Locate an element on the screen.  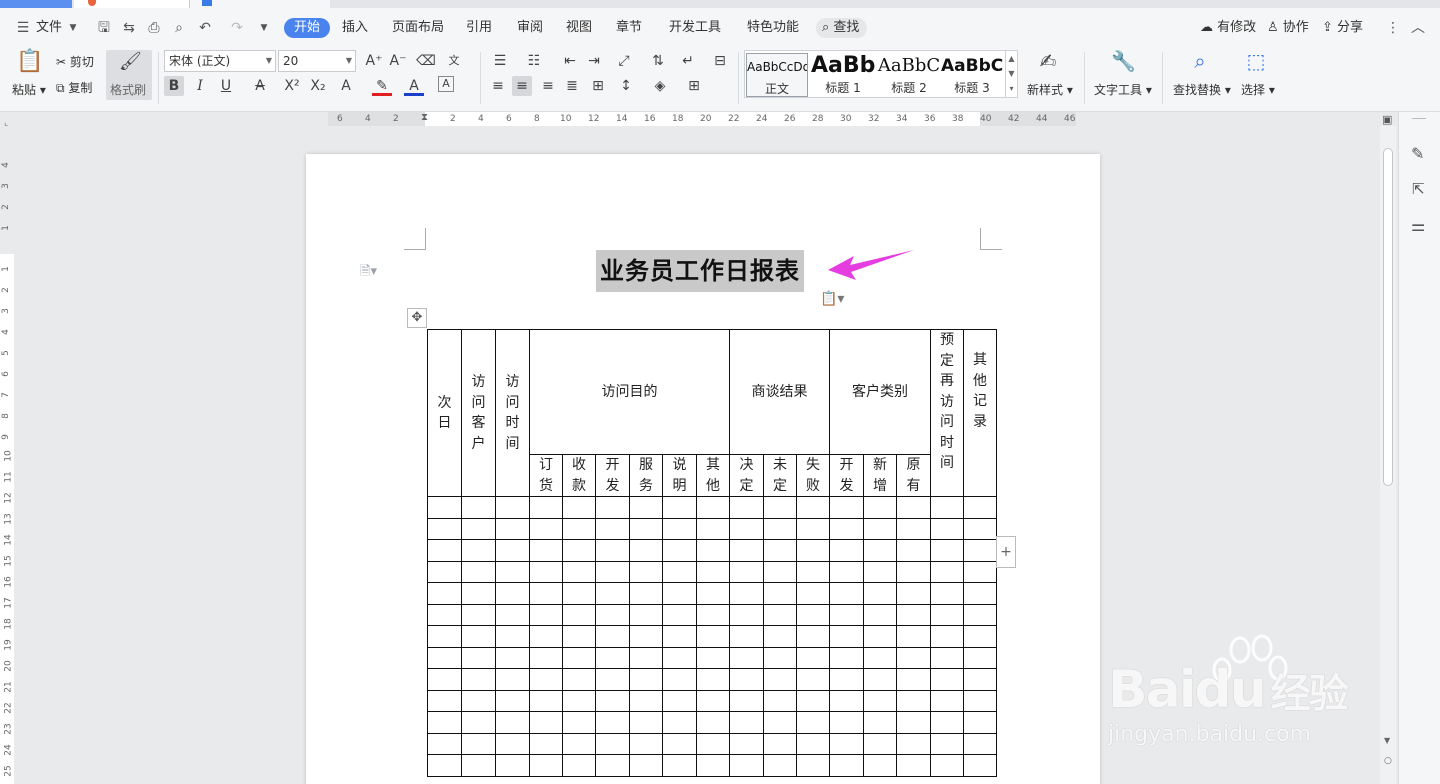
decrease-indent-icon: ⇤ is located at coordinates (570, 61).